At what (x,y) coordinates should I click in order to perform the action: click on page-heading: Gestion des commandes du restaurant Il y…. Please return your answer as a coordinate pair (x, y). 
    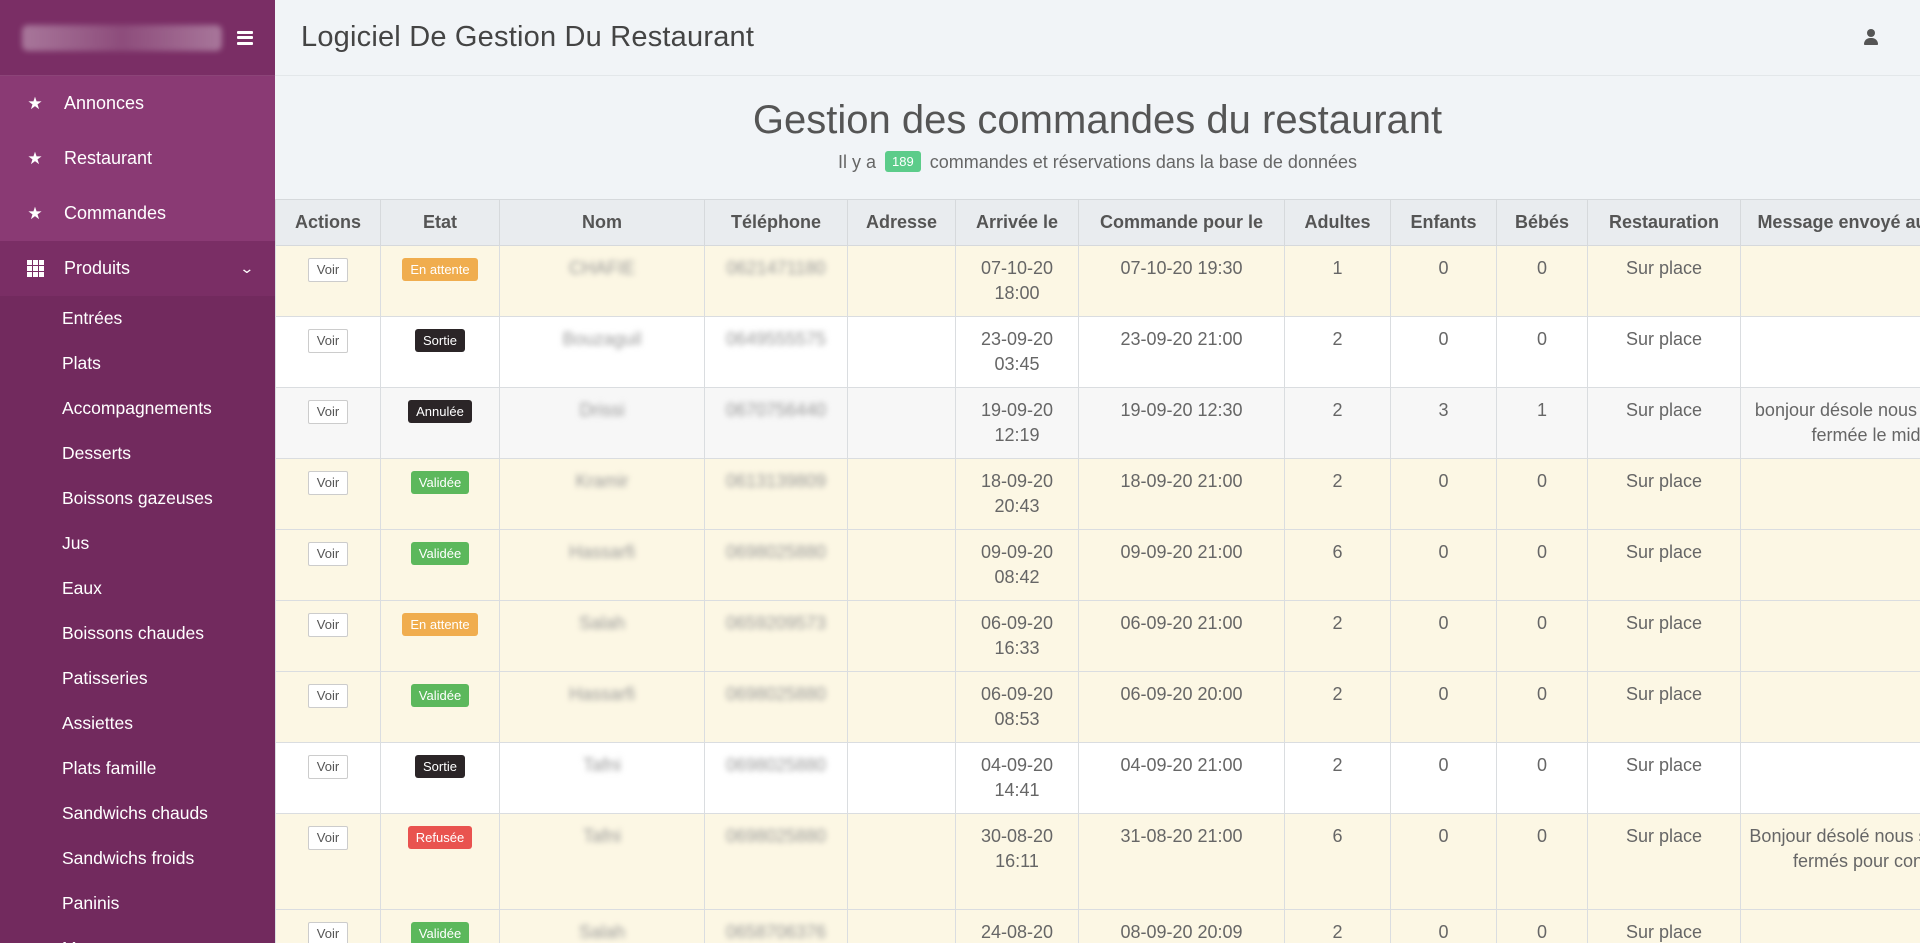
    Looking at the image, I should click on (1097, 137).